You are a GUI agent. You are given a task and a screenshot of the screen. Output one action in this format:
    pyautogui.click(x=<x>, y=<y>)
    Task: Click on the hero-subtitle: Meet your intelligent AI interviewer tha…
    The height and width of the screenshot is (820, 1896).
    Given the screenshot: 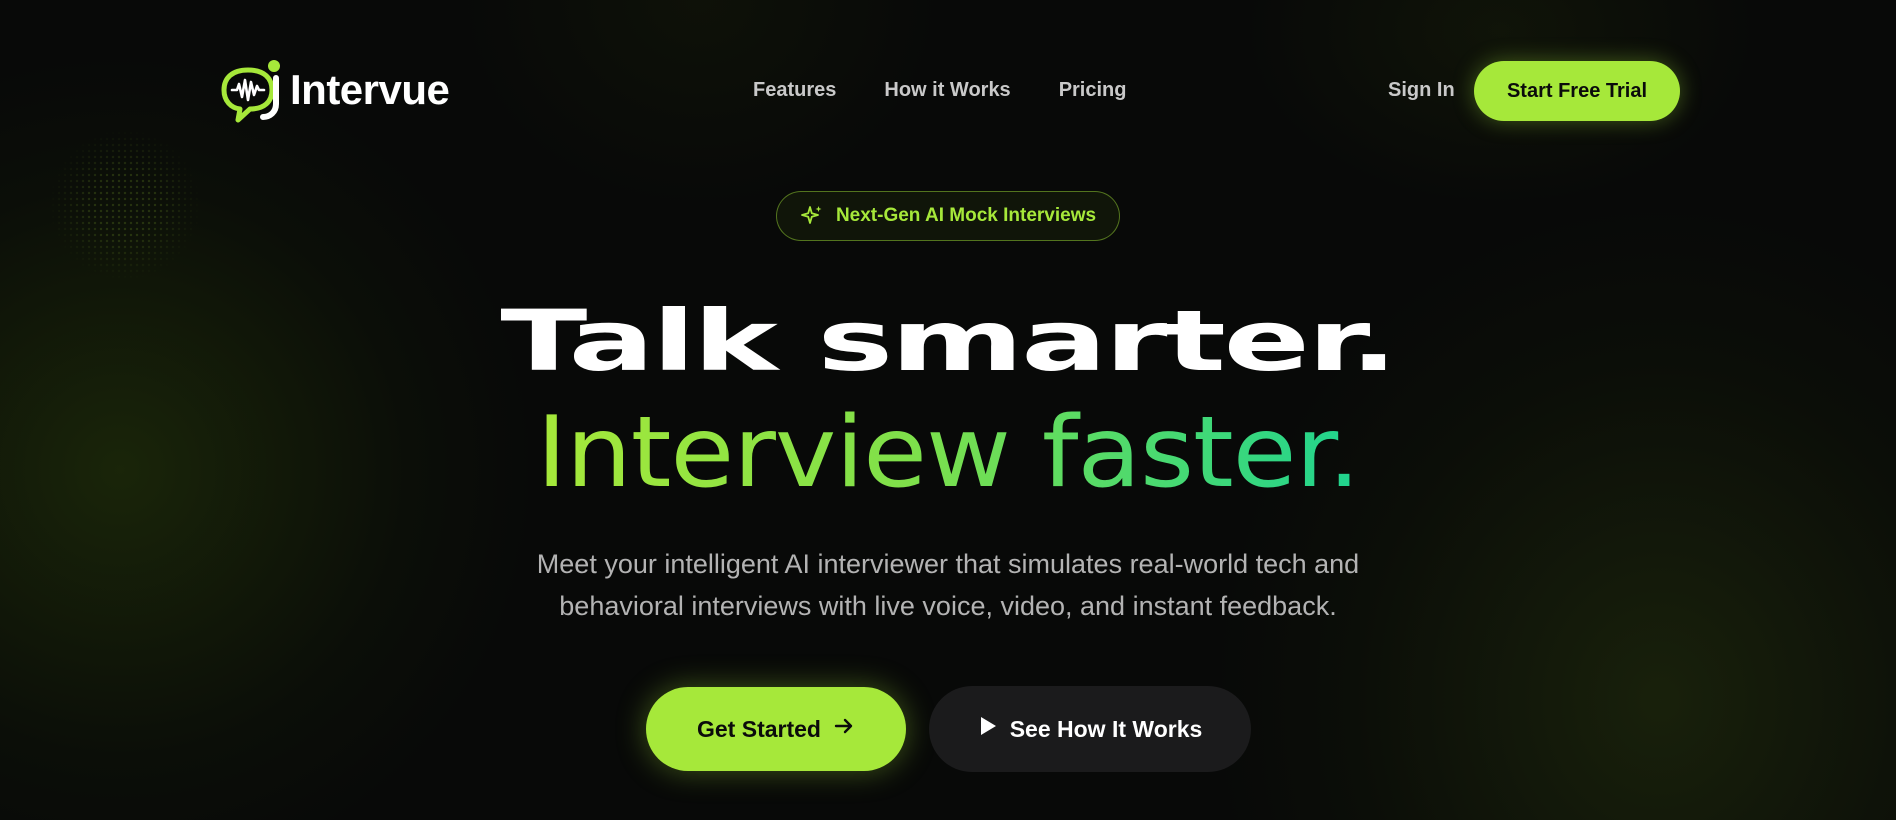 What is the action you would take?
    pyautogui.click(x=948, y=585)
    